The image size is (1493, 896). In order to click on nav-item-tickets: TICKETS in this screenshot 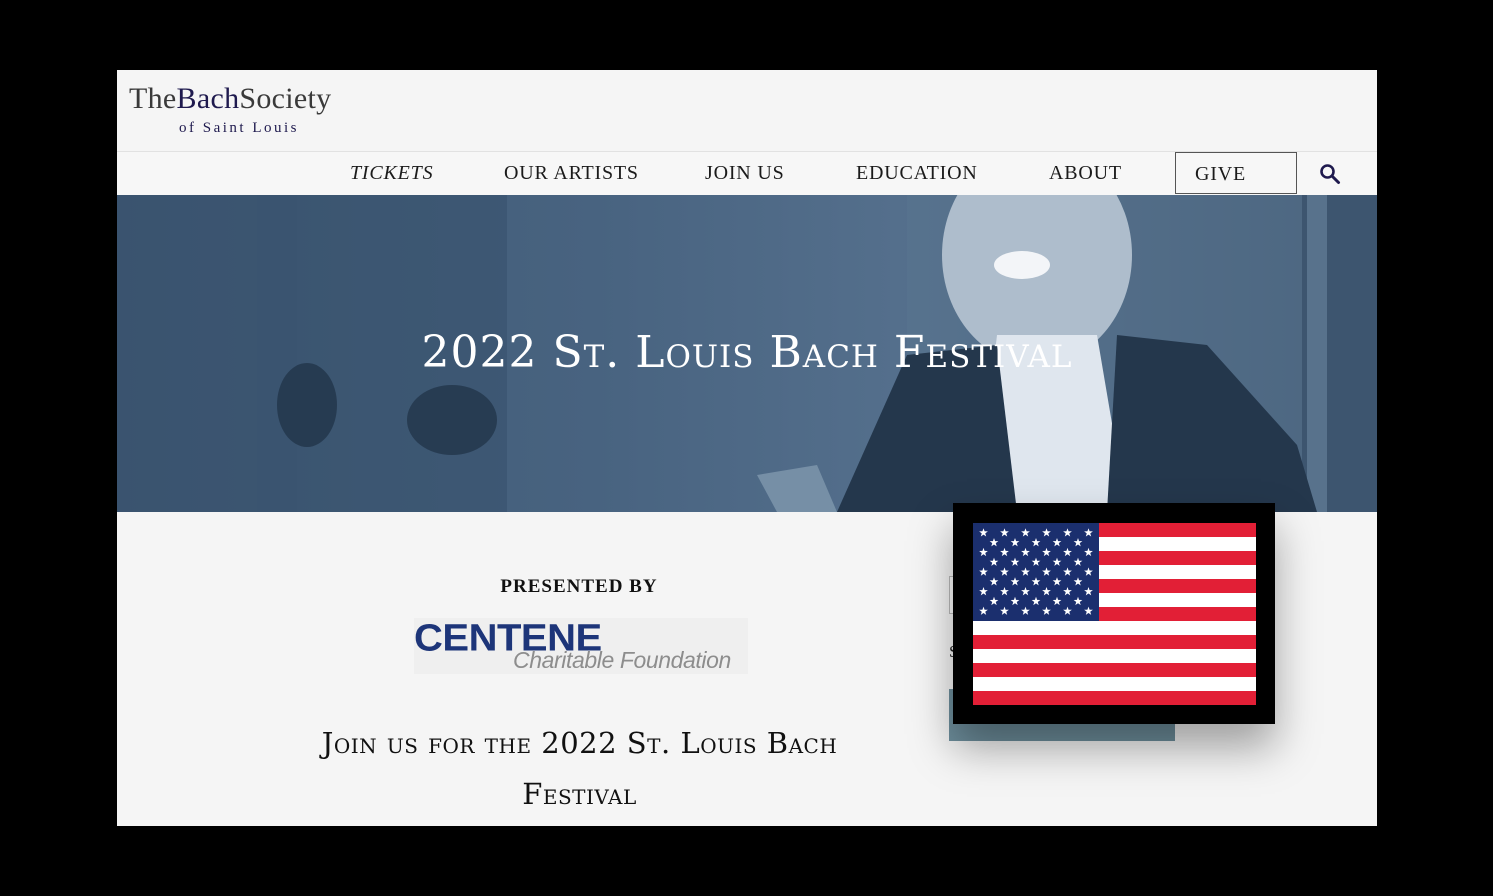, I will do `click(391, 173)`.